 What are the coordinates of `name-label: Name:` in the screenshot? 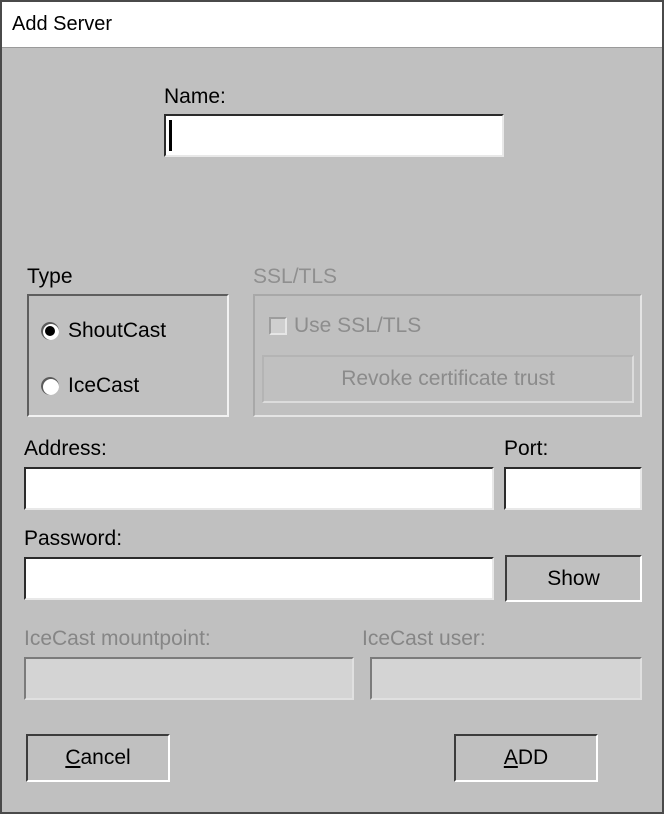 It's located at (195, 96).